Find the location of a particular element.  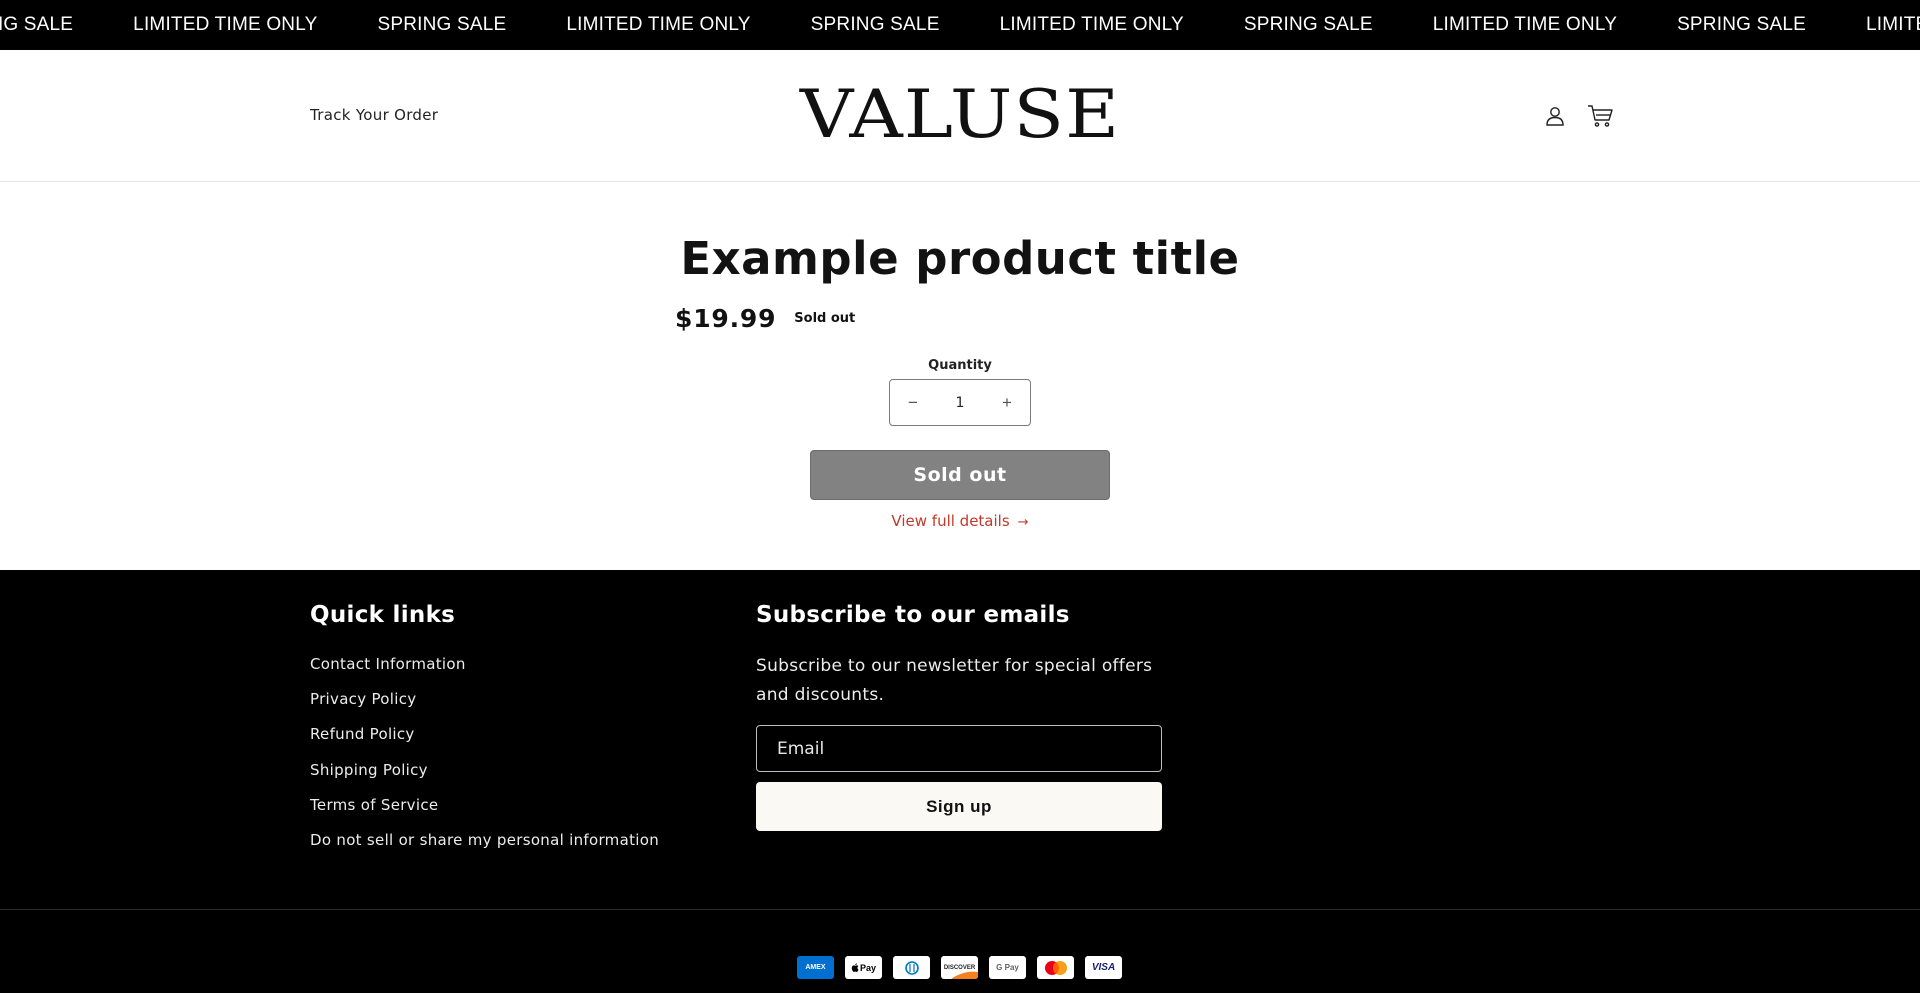

amex-label: AMEX is located at coordinates (815, 967).